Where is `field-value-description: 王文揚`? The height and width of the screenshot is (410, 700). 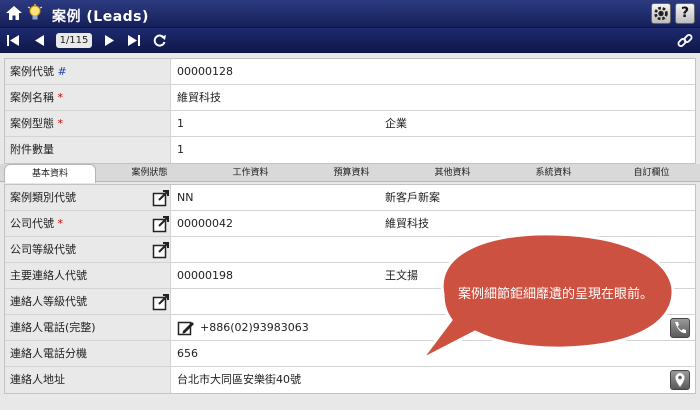
field-value-description: 王文揚 is located at coordinates (401, 275).